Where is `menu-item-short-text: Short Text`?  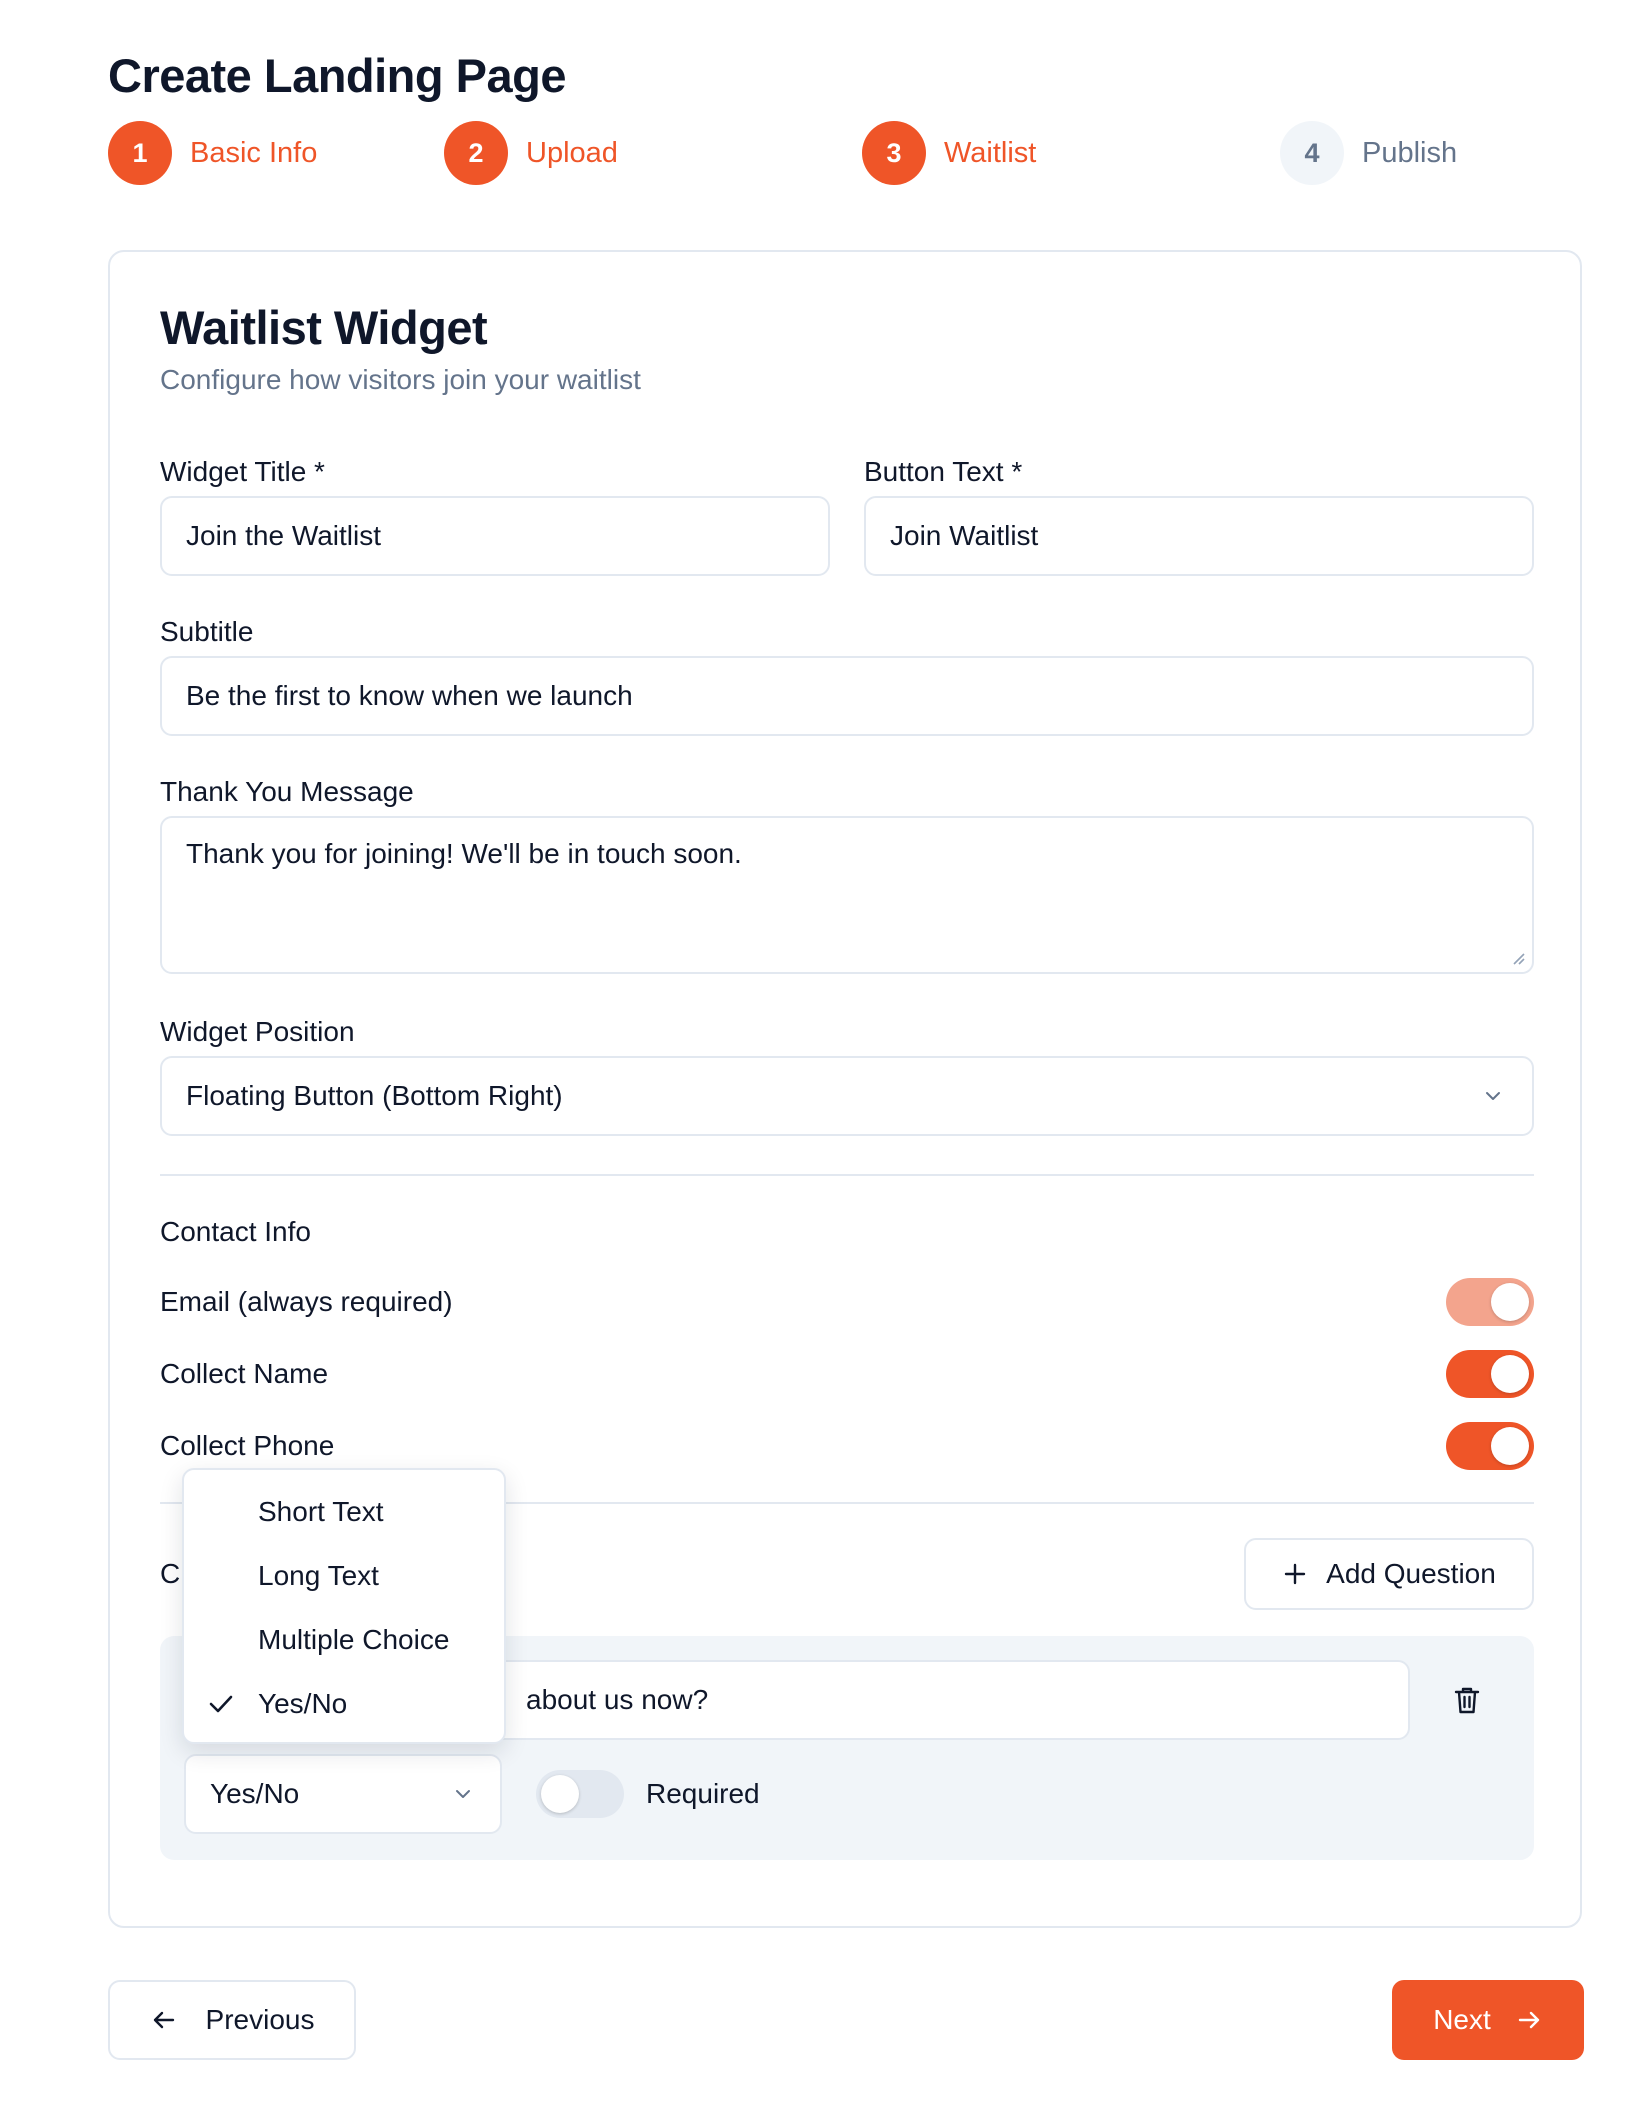 menu-item-short-text: Short Text is located at coordinates (344, 1512).